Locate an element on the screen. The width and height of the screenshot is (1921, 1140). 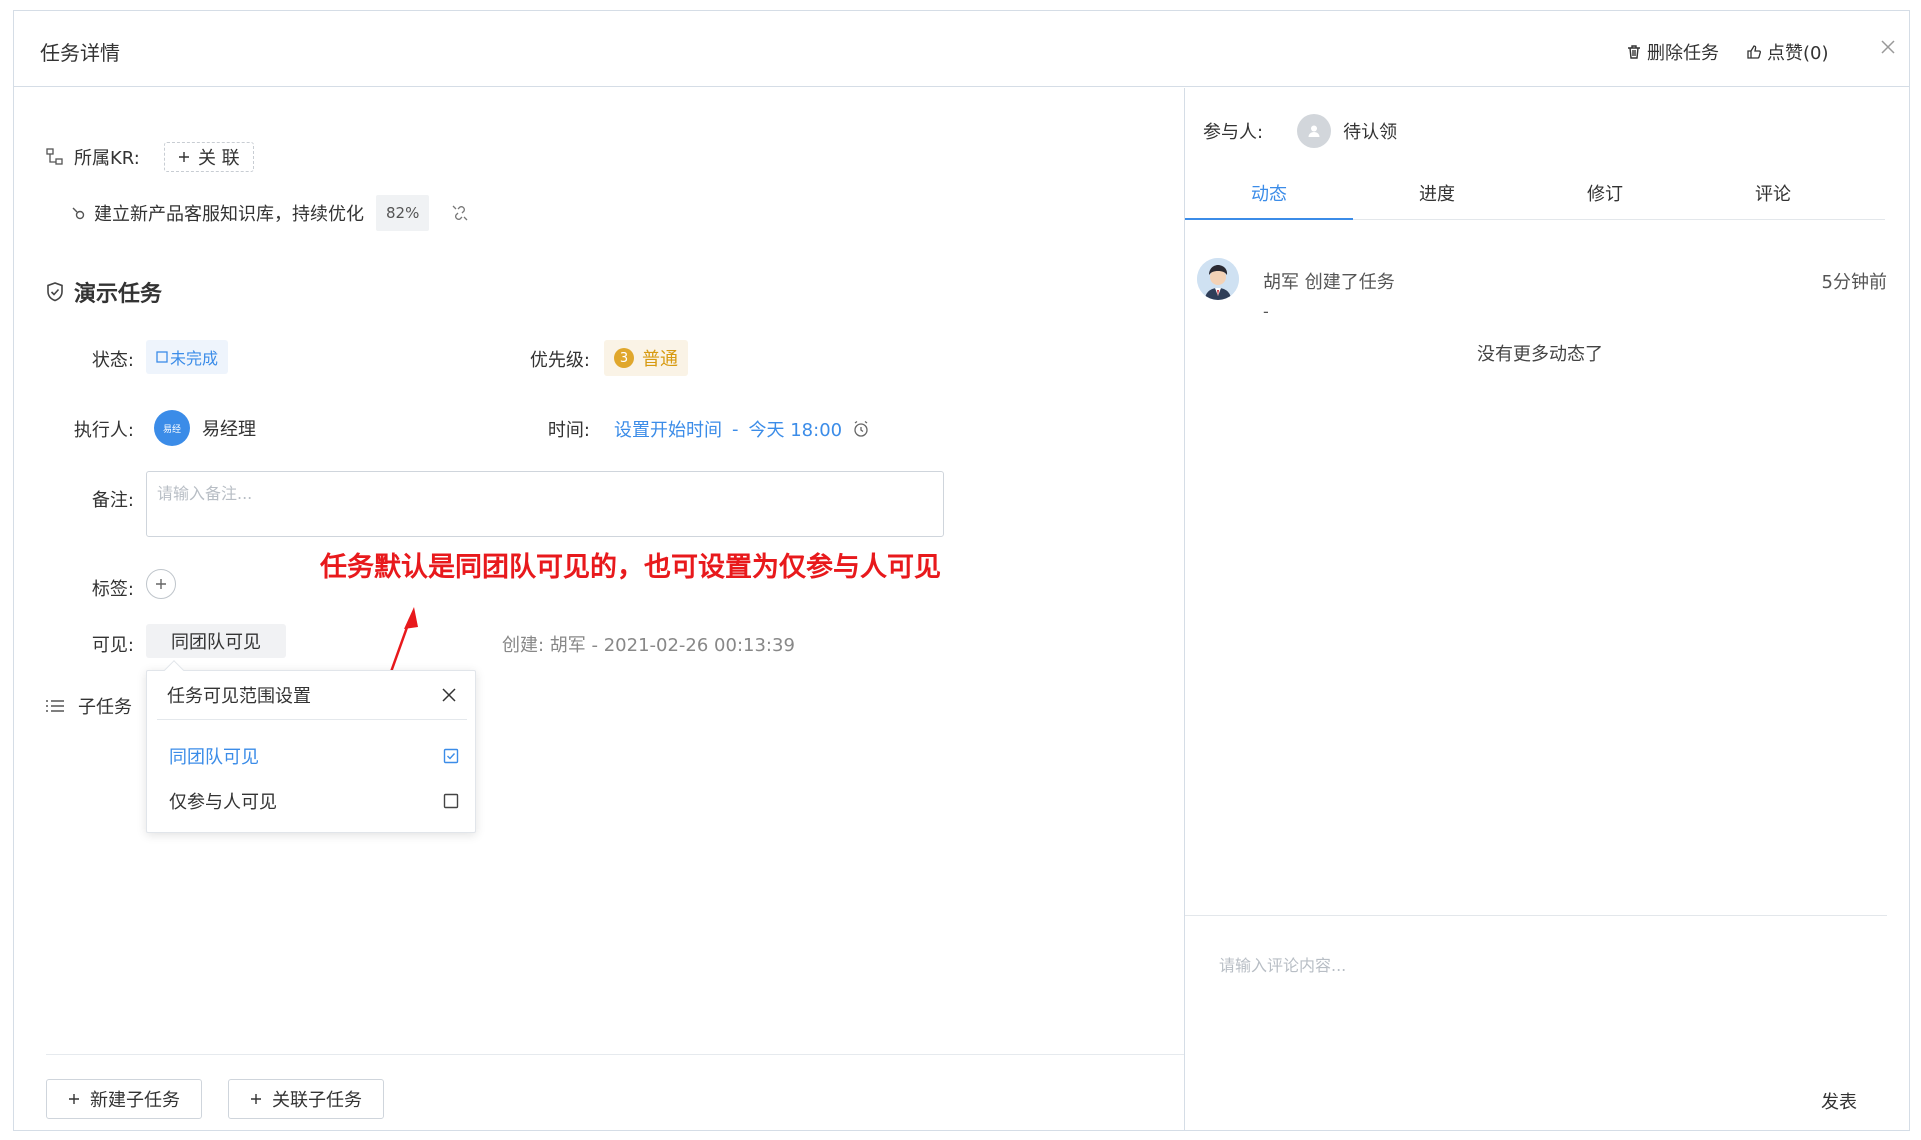
priority-badge: 3 普通 is located at coordinates (646, 358).